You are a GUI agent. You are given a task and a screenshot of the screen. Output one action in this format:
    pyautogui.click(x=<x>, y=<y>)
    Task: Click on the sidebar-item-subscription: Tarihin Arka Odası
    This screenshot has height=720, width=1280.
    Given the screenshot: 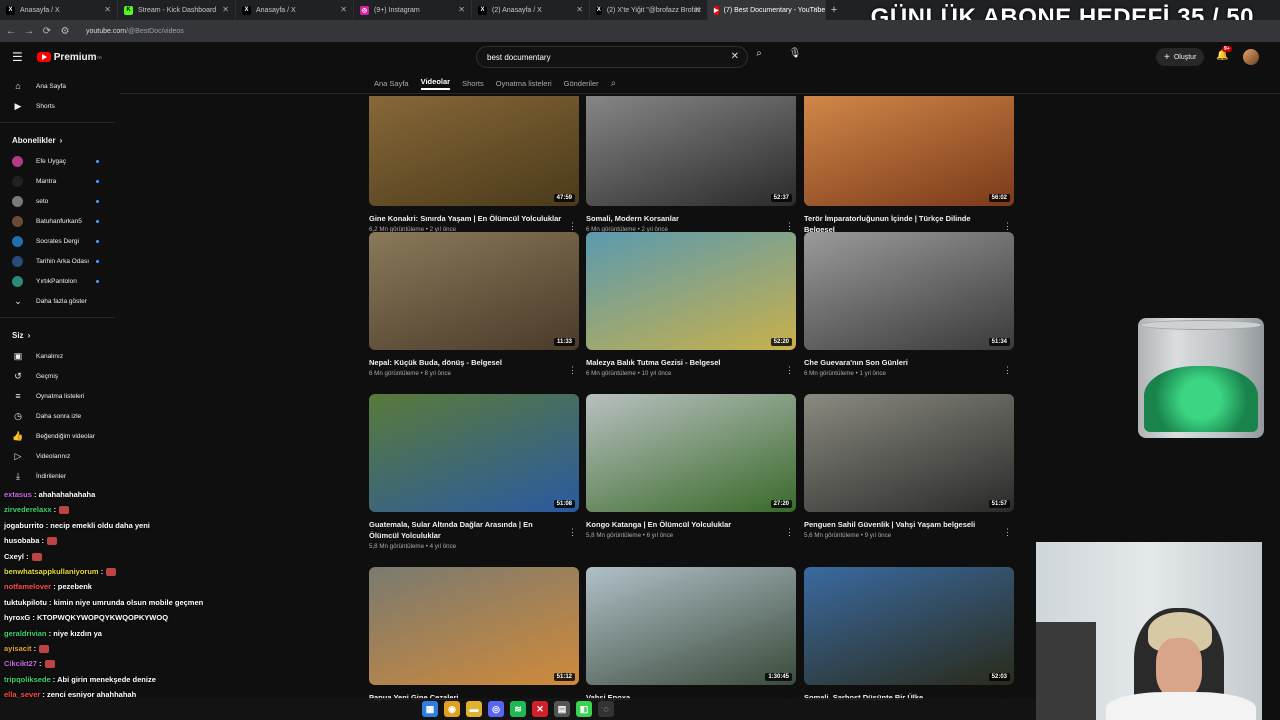 What is the action you would take?
    pyautogui.click(x=57, y=261)
    